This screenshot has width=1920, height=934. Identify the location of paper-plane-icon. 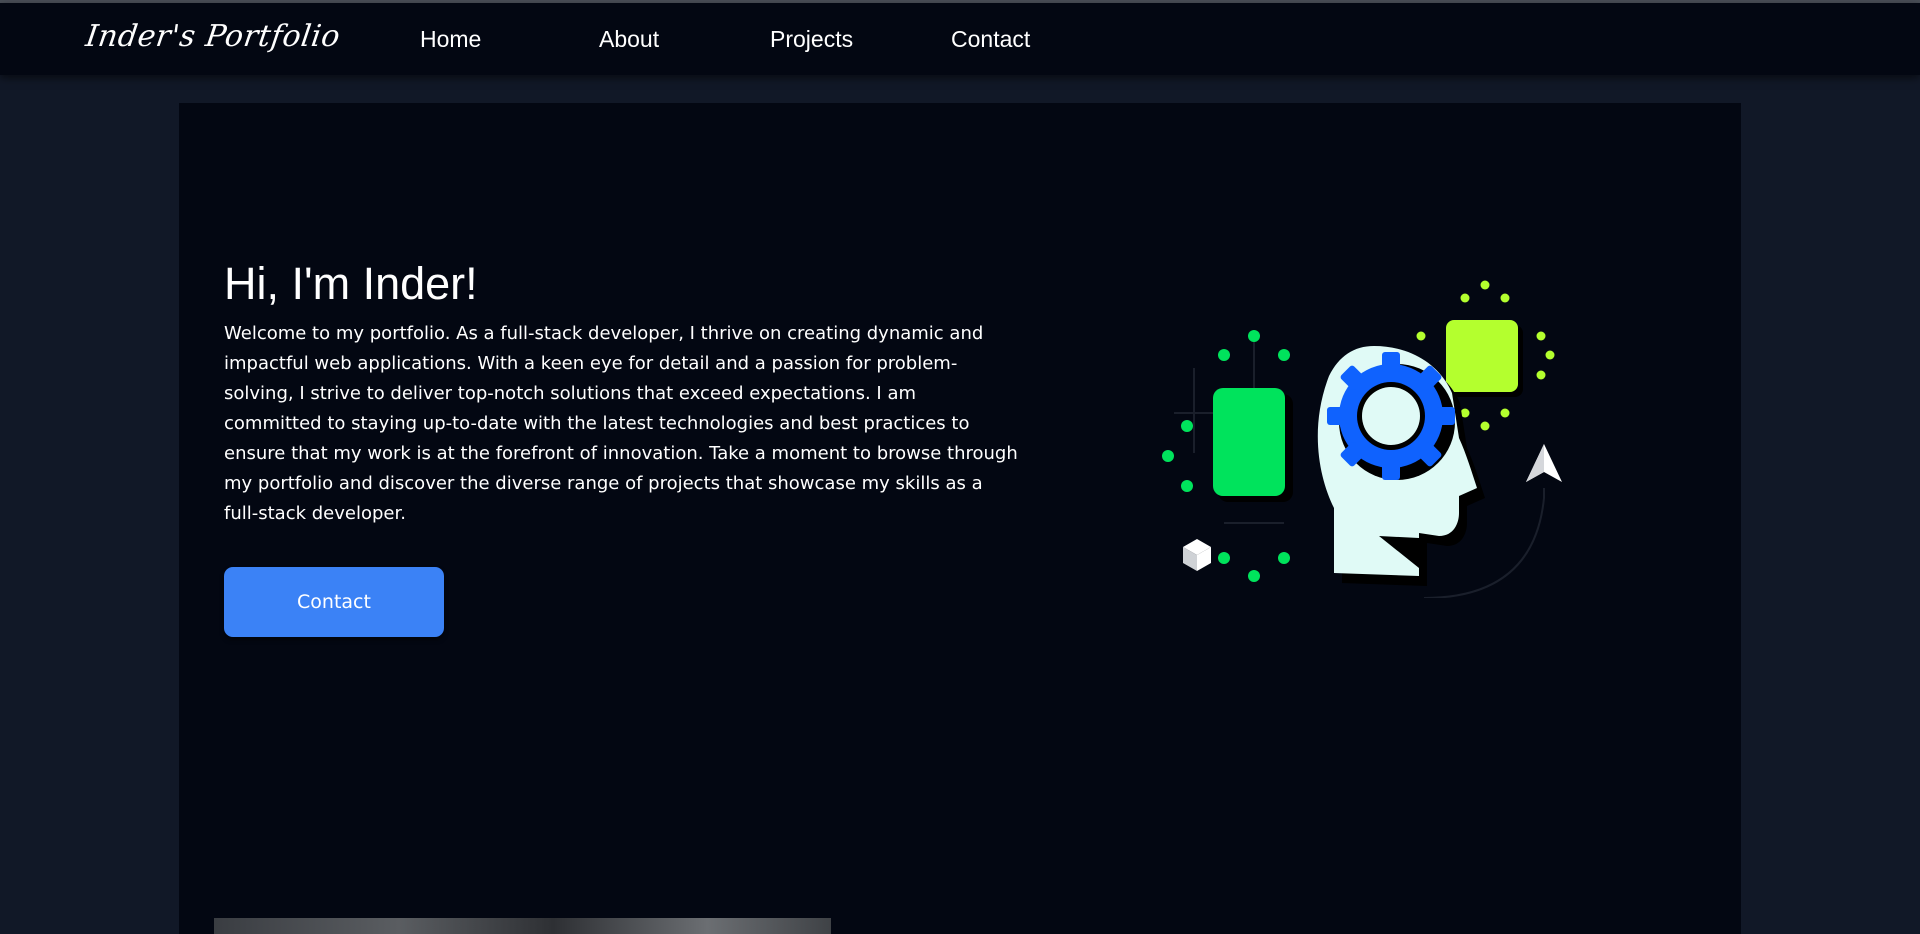
(1544, 463).